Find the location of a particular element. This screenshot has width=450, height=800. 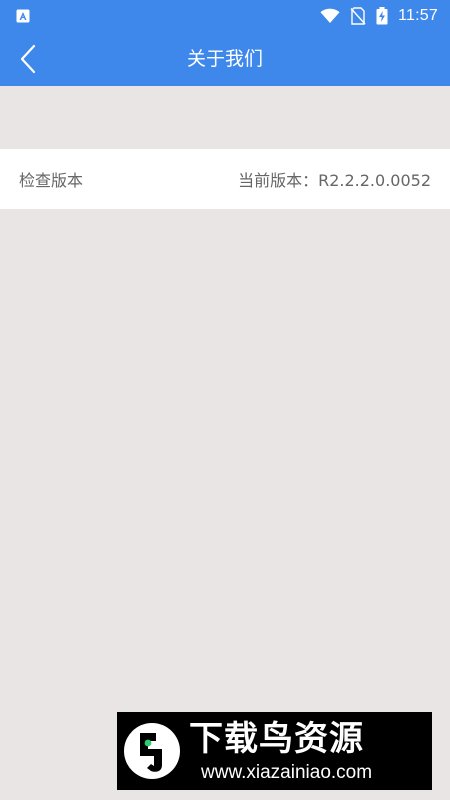

wifi-icon is located at coordinates (330, 15).